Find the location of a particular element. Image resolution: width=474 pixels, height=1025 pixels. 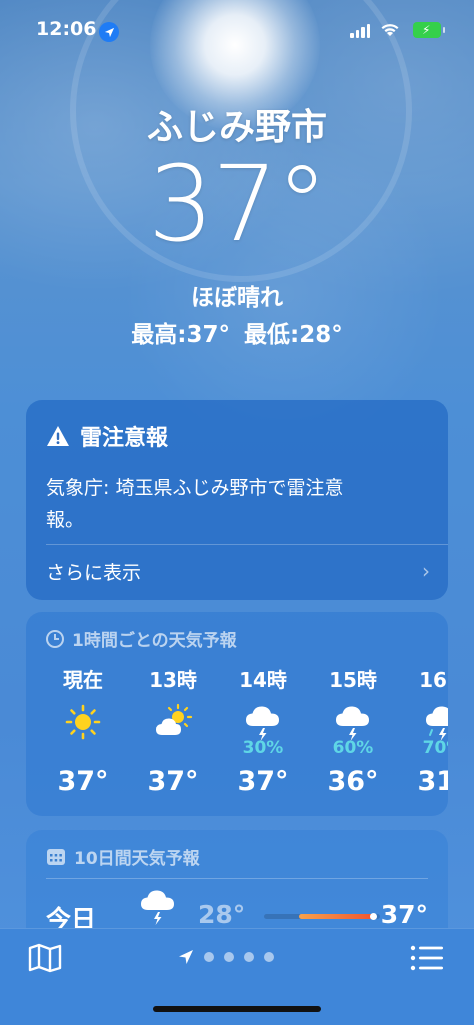

hour-precip: 30% is located at coordinates (263, 748).